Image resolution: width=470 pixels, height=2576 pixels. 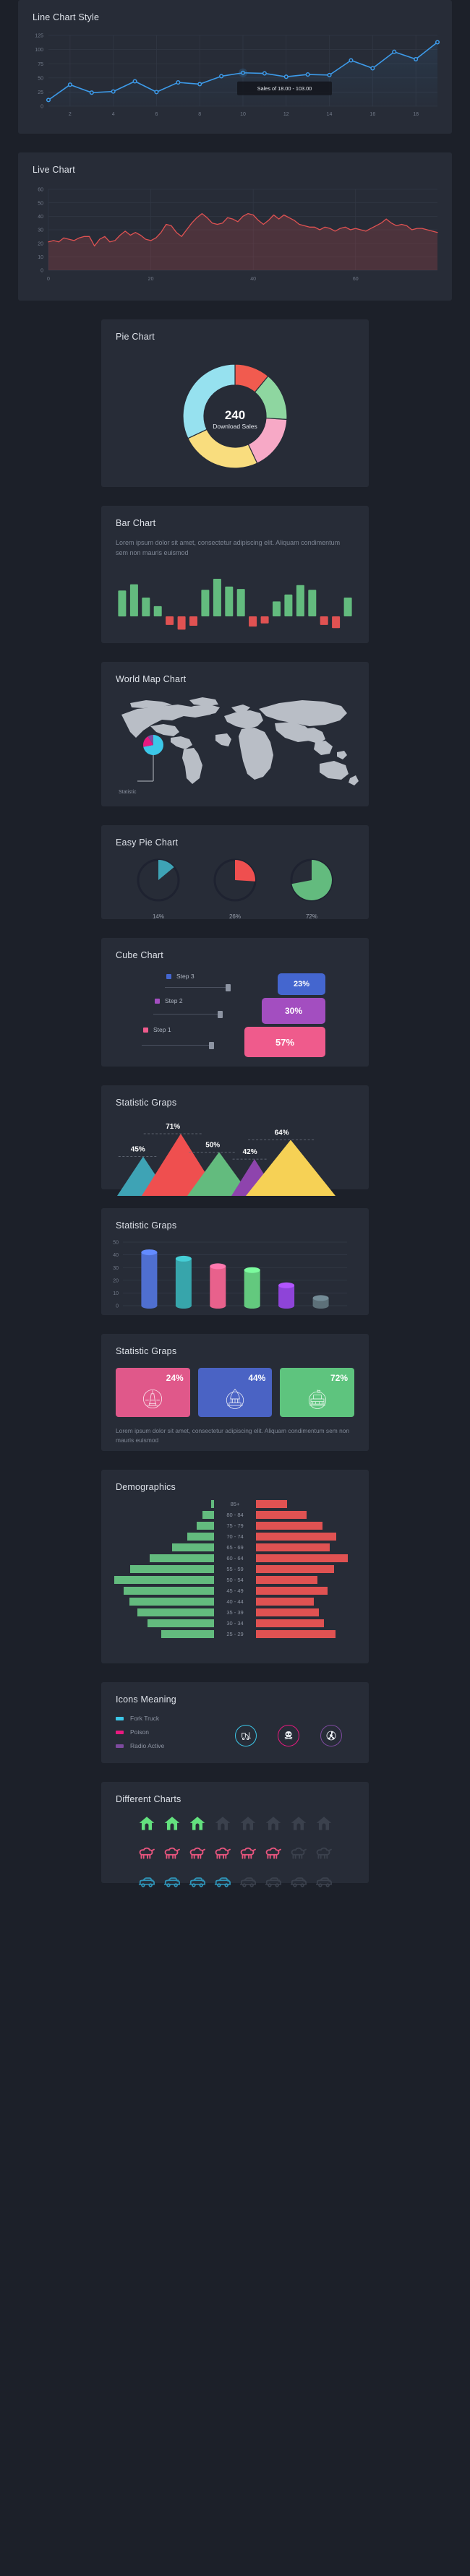 What do you see at coordinates (235, 1569) in the screenshot?
I see `demographics-age-label: 55 - 59` at bounding box center [235, 1569].